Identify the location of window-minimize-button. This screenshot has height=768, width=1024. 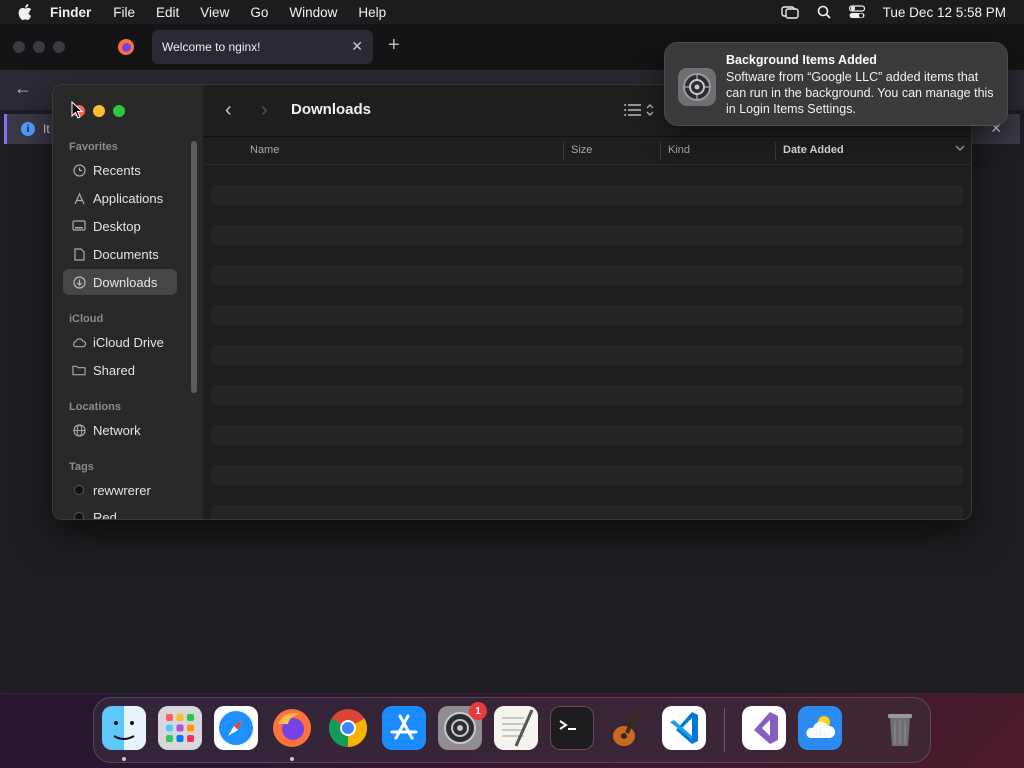
(99, 111).